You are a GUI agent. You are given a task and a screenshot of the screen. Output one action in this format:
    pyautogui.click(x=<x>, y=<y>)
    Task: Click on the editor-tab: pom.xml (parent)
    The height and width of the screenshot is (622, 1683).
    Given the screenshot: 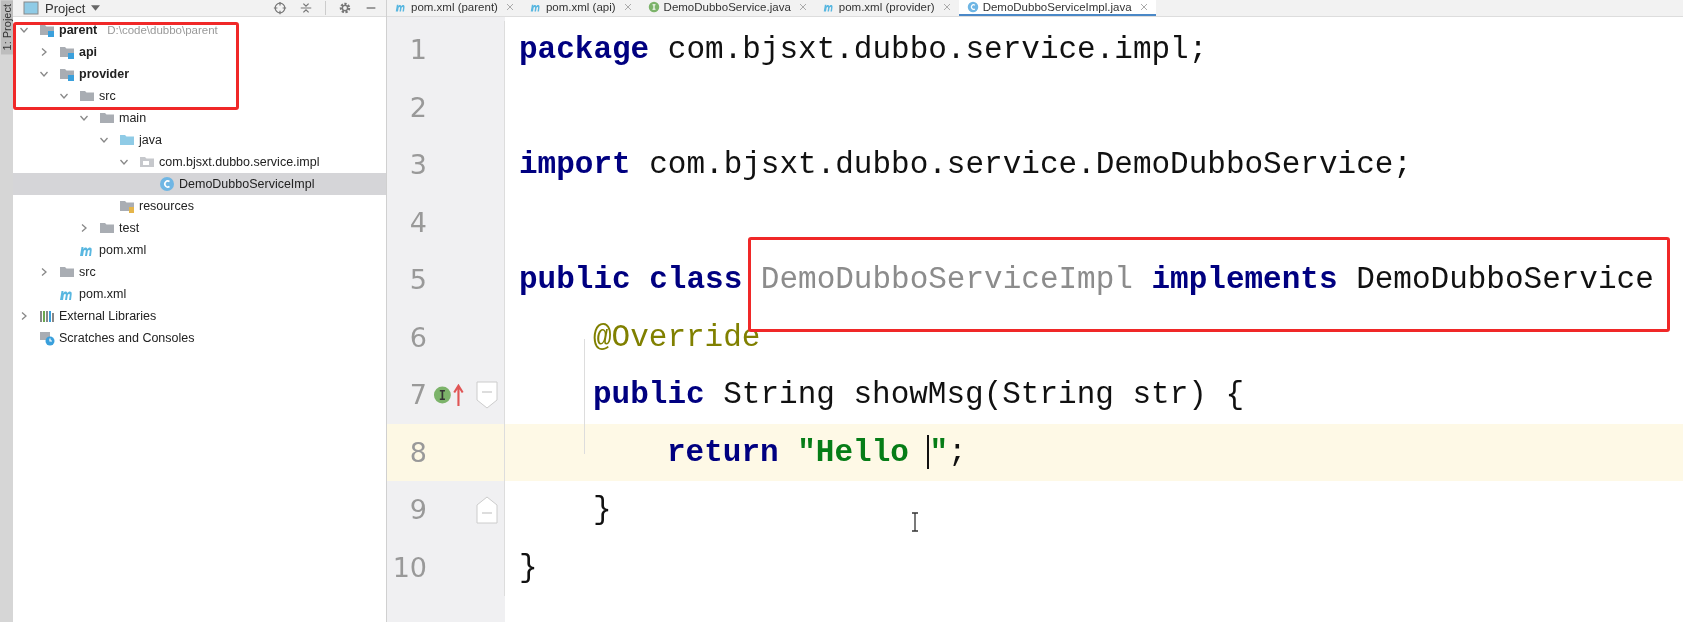 What is the action you would take?
    pyautogui.click(x=454, y=8)
    